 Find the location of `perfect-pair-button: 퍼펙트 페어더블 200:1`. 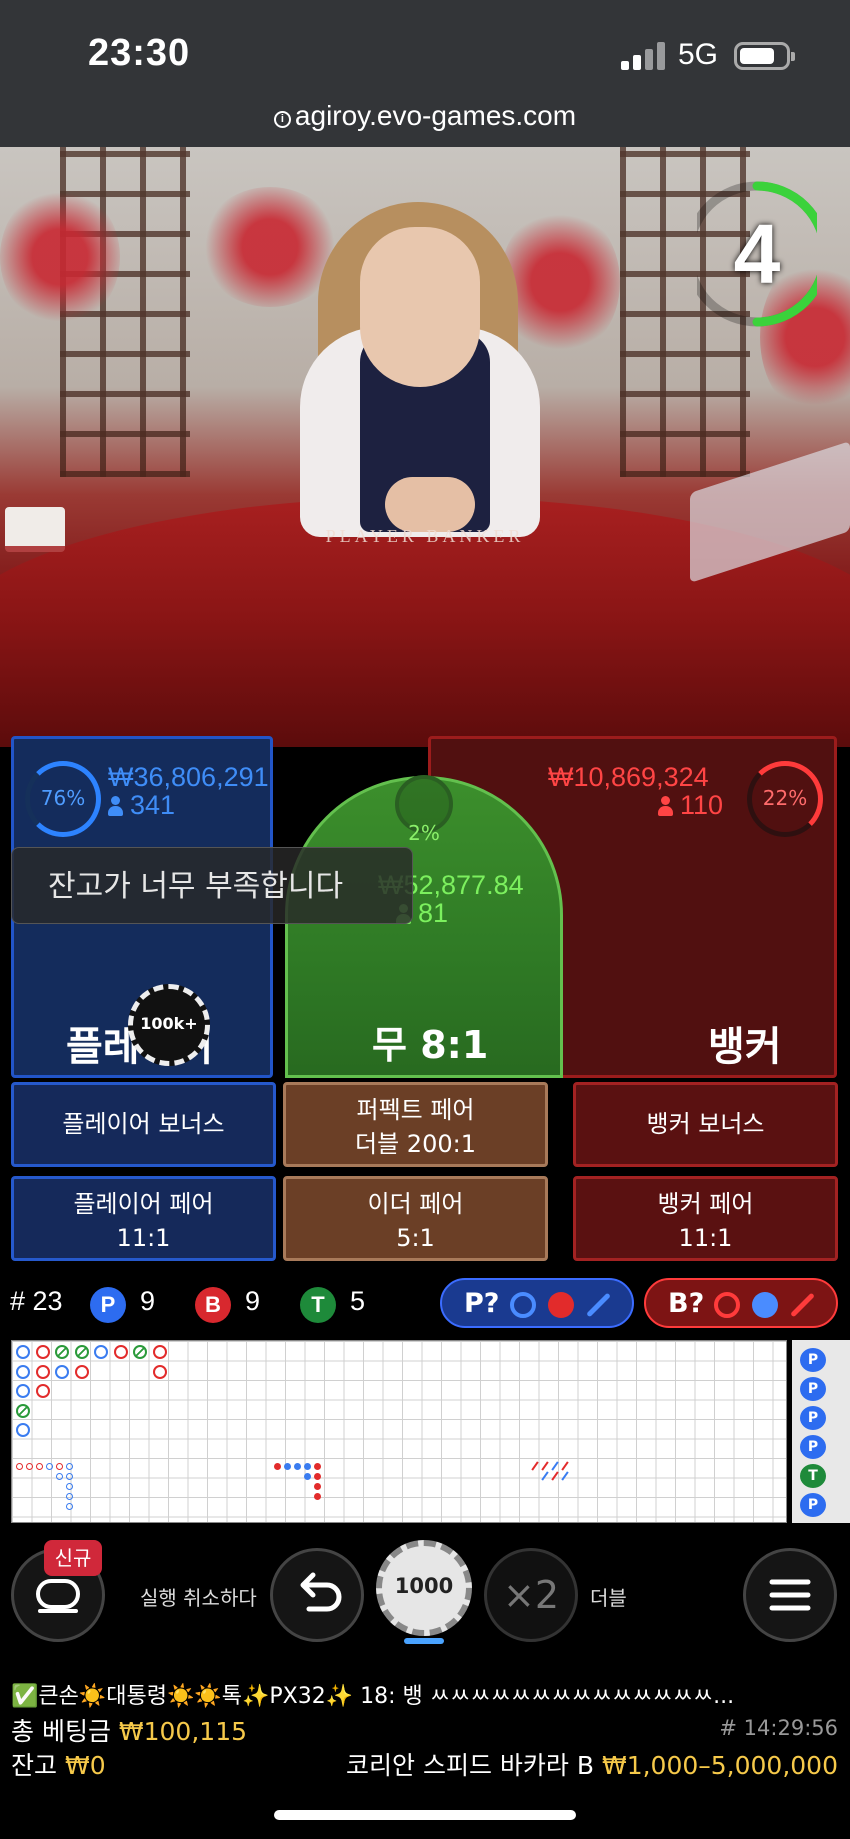

perfect-pair-button: 퍼펙트 페어더블 200:1 is located at coordinates (415, 1124).